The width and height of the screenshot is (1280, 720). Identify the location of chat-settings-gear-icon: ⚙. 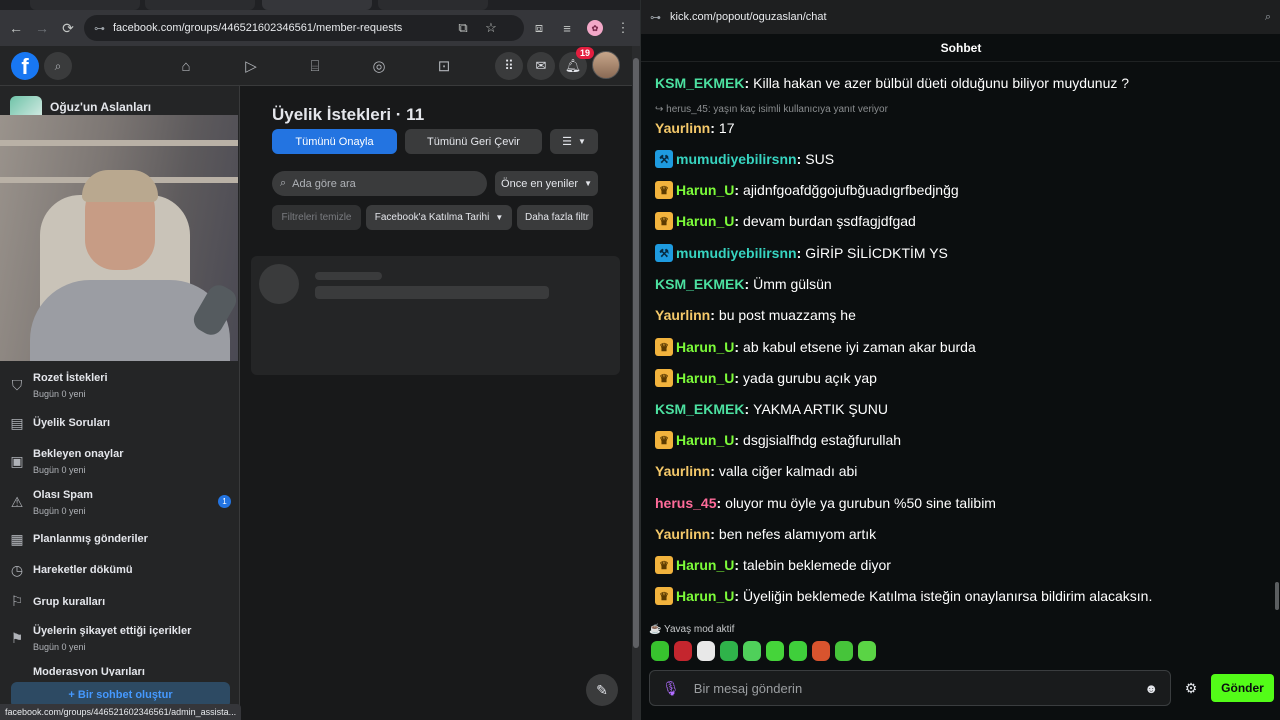
(1191, 688).